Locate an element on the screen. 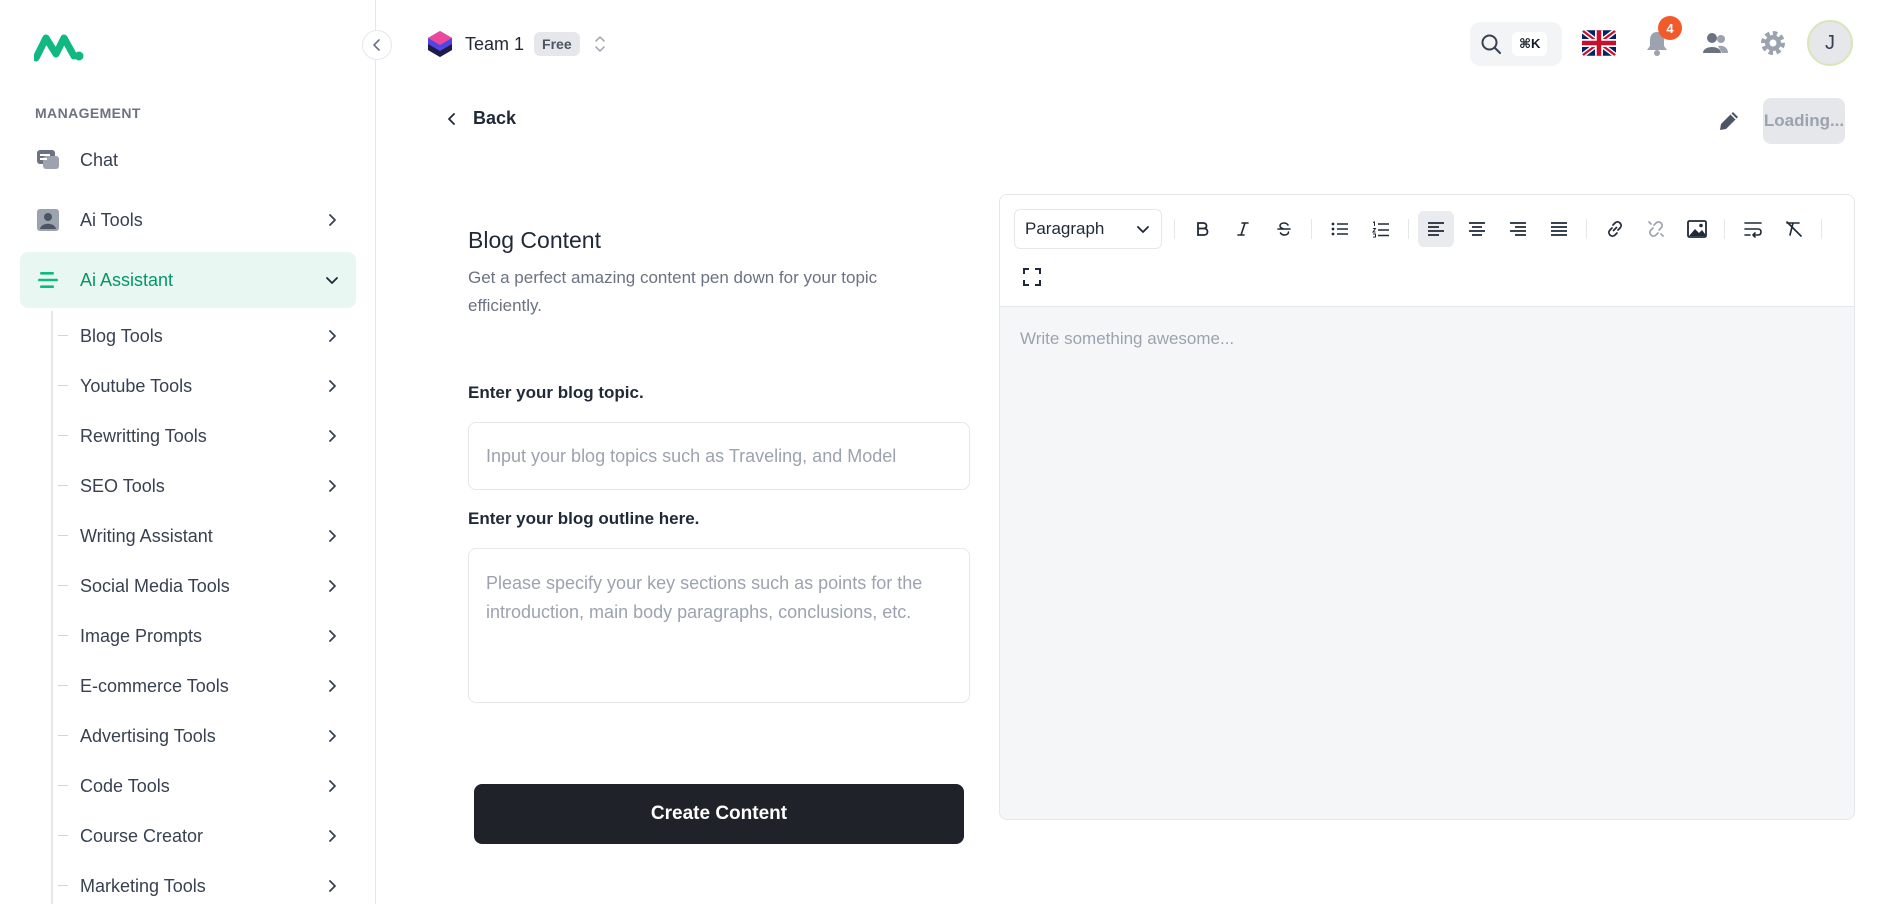 This screenshot has width=1894, height=904. sidebar-item-image-prompts: Image Prompts is located at coordinates (188, 636).